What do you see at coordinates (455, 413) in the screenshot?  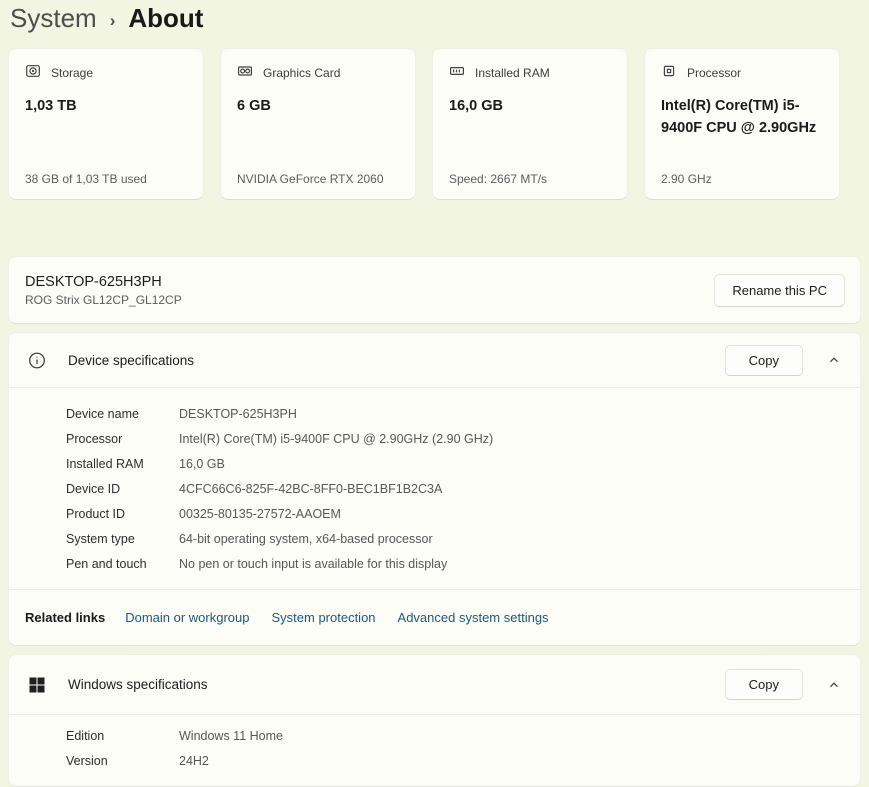 I see `spec-row-device-name: Device name DESKTOP-625H3PH` at bounding box center [455, 413].